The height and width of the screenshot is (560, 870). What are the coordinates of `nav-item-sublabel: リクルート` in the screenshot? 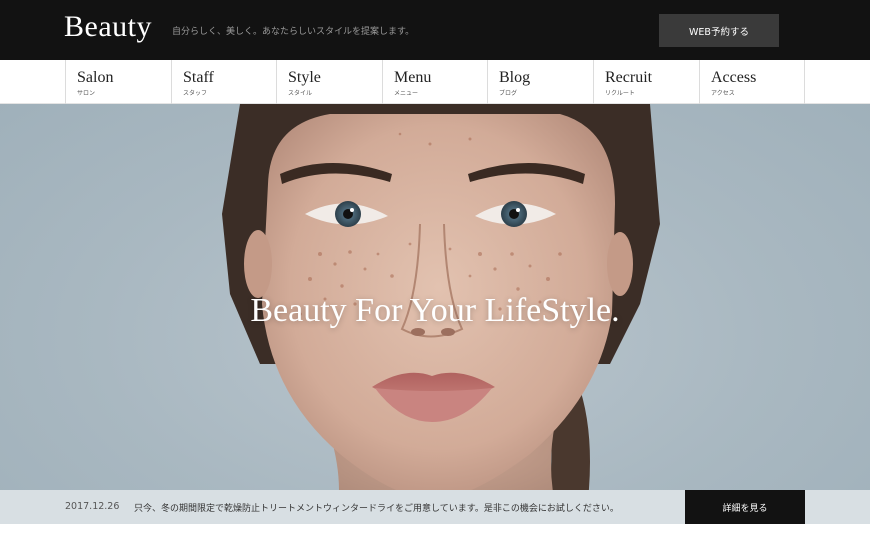 It's located at (620, 93).